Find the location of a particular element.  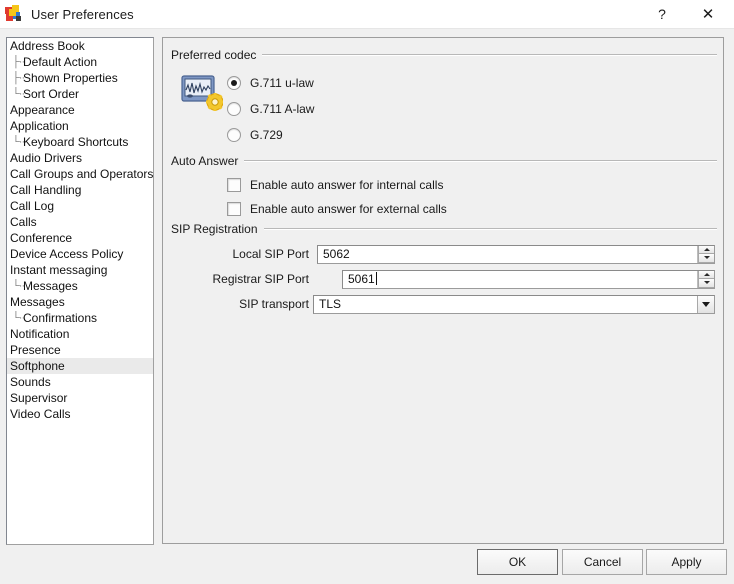

local-sip-port-stepper is located at coordinates (705, 254).